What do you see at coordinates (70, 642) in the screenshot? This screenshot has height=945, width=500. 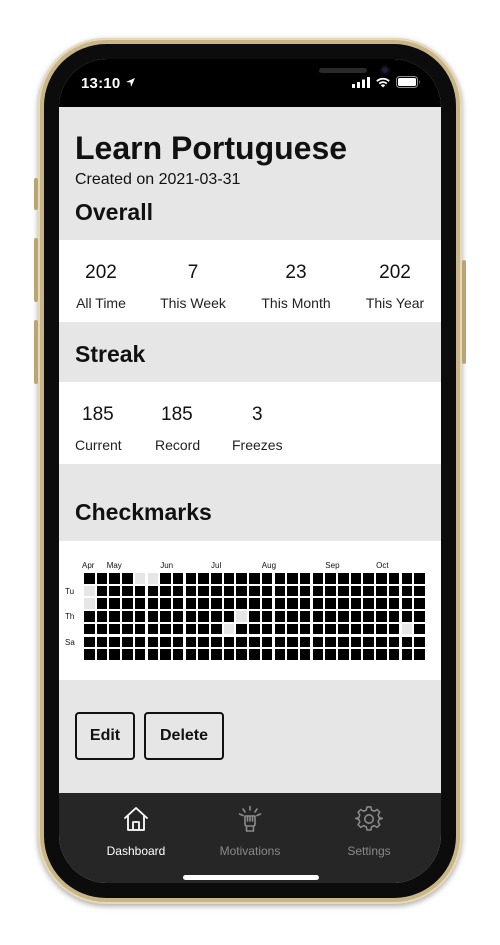 I see `day-label: Sa` at bounding box center [70, 642].